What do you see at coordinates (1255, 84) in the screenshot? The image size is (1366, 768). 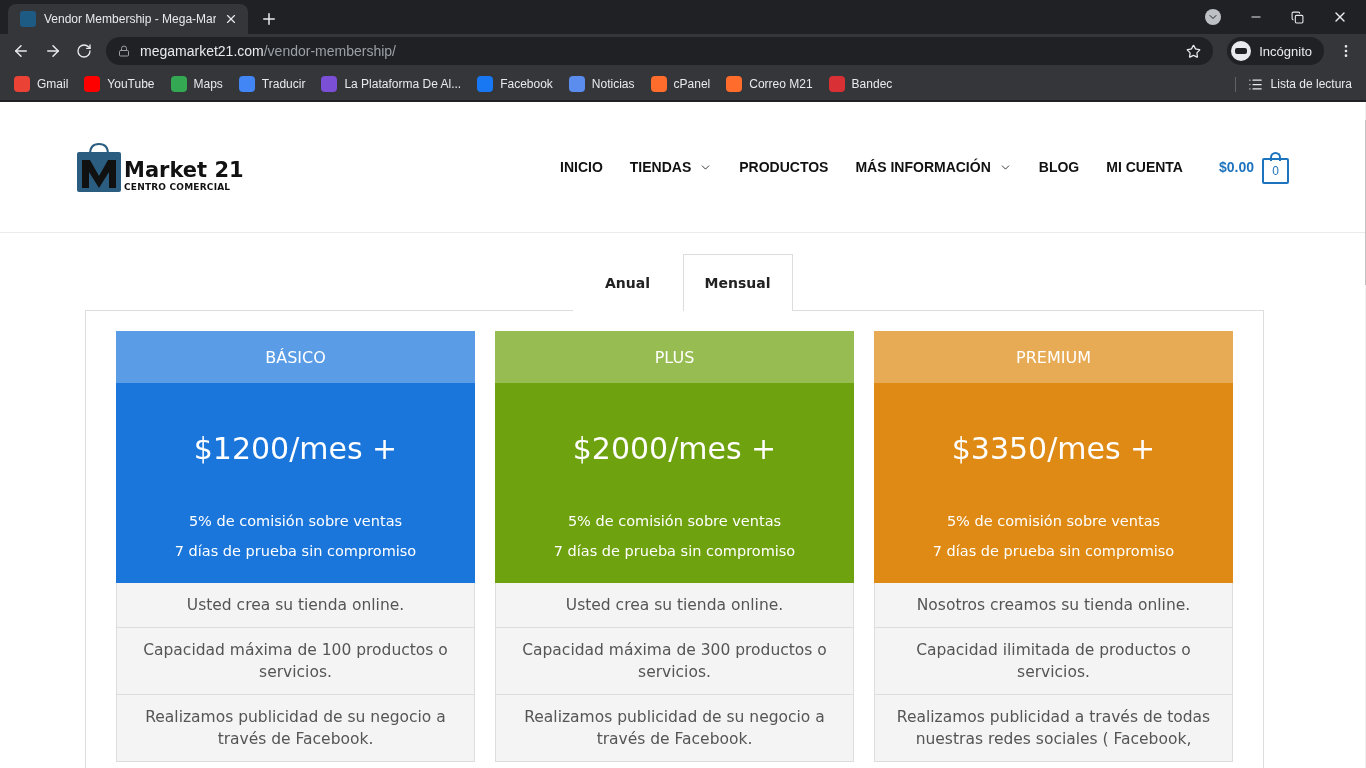 I see `list-icon` at bounding box center [1255, 84].